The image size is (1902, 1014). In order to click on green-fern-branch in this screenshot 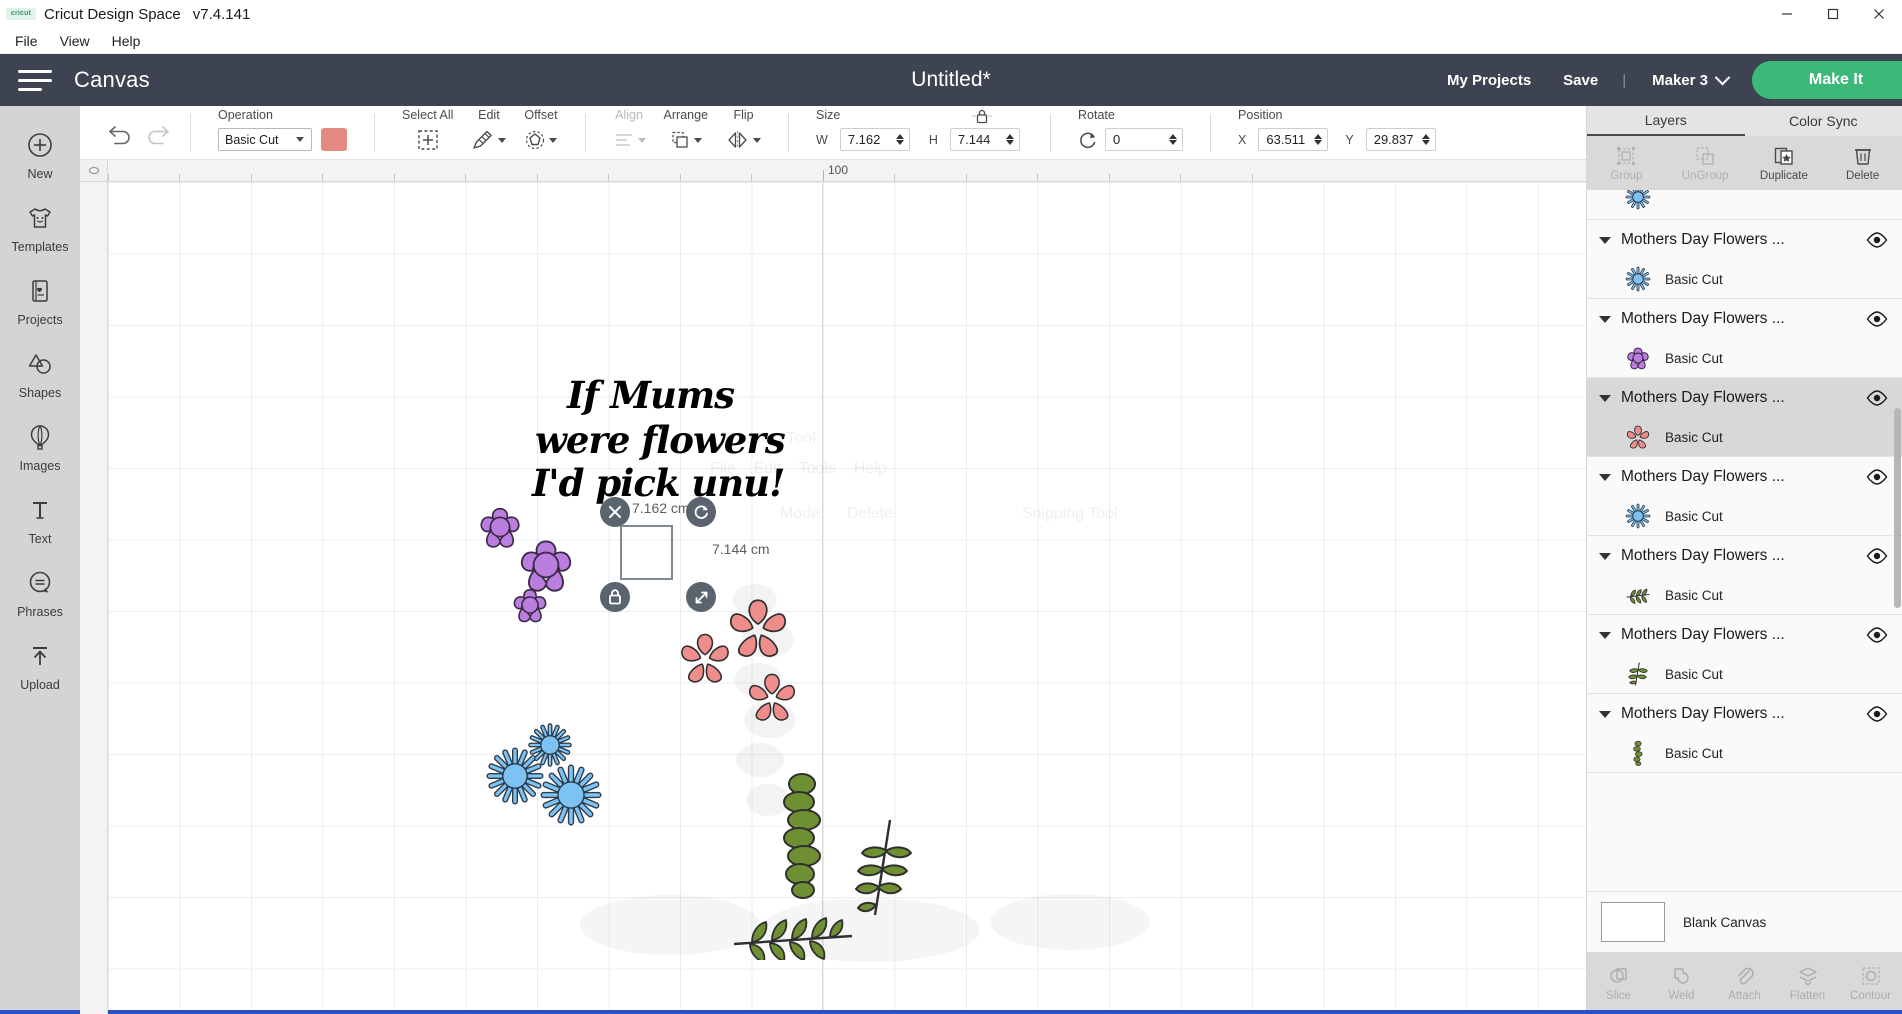, I will do `click(885, 870)`.